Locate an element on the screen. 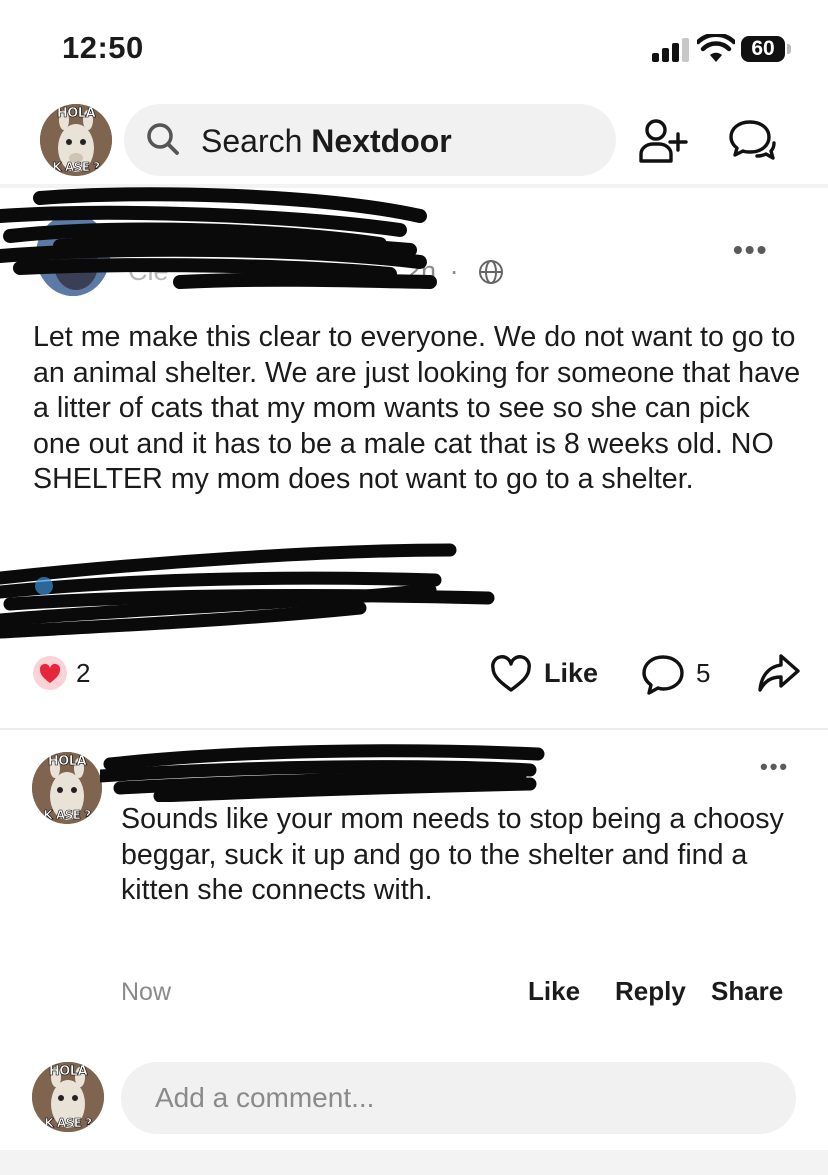 This screenshot has width=828, height=1175. wifi-icon is located at coordinates (716, 48).